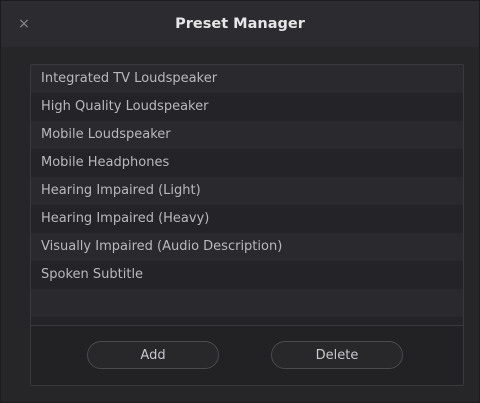 The image size is (480, 403). Describe the element at coordinates (24, 24) in the screenshot. I see `close-icon: ×` at that location.